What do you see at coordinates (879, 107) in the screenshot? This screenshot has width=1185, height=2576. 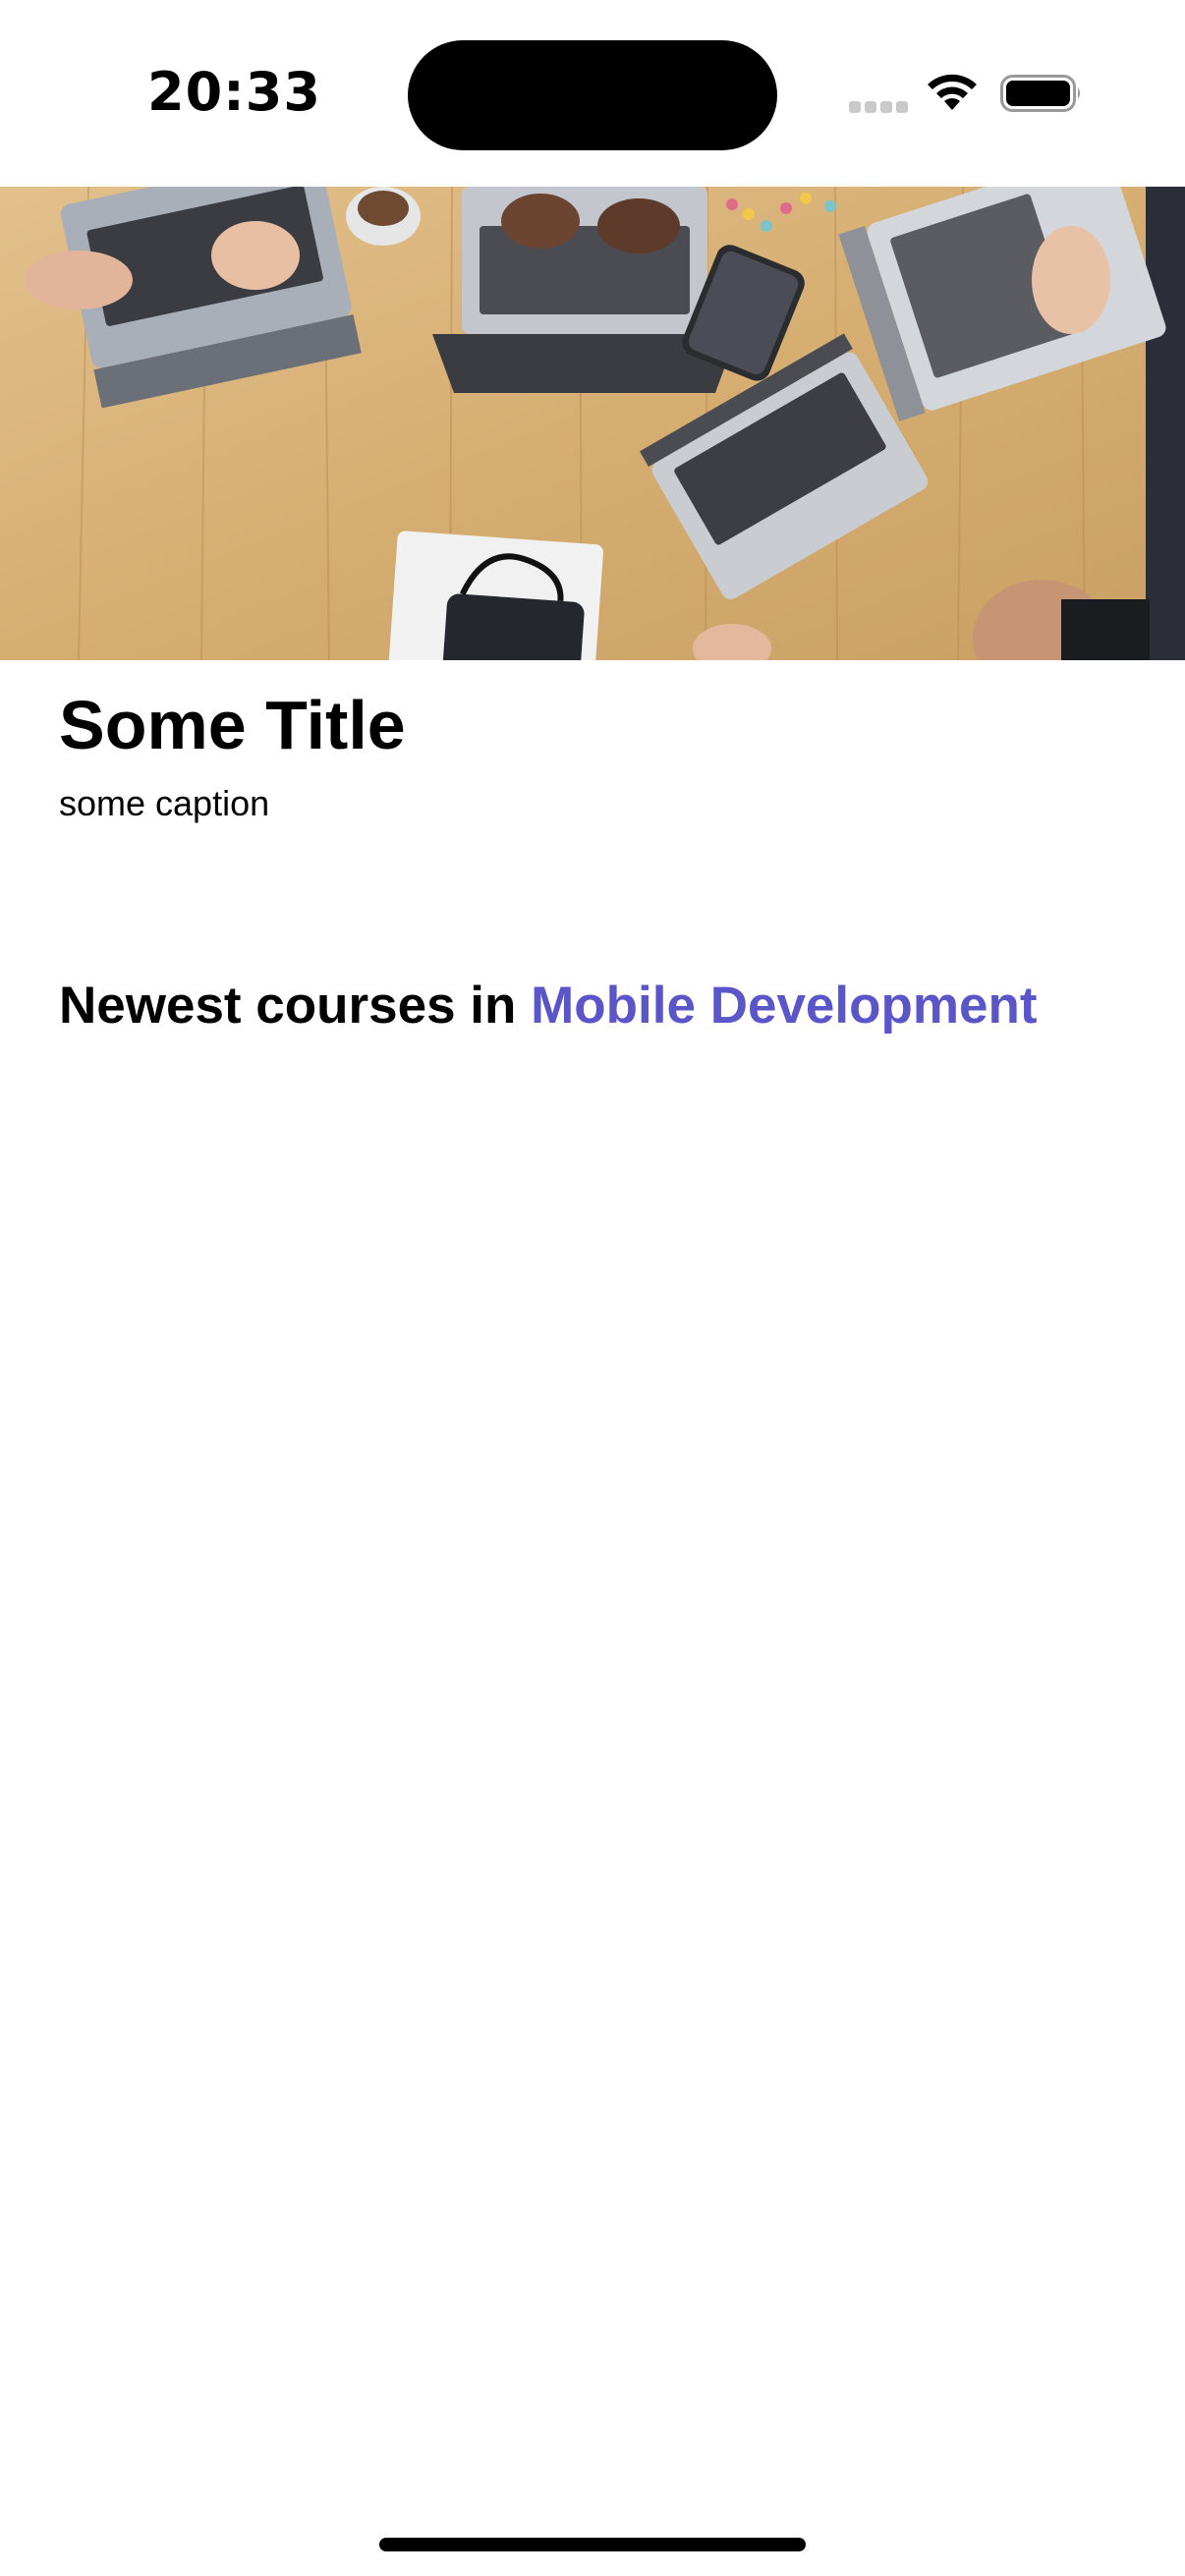 I see `cellular-signal-icon` at bounding box center [879, 107].